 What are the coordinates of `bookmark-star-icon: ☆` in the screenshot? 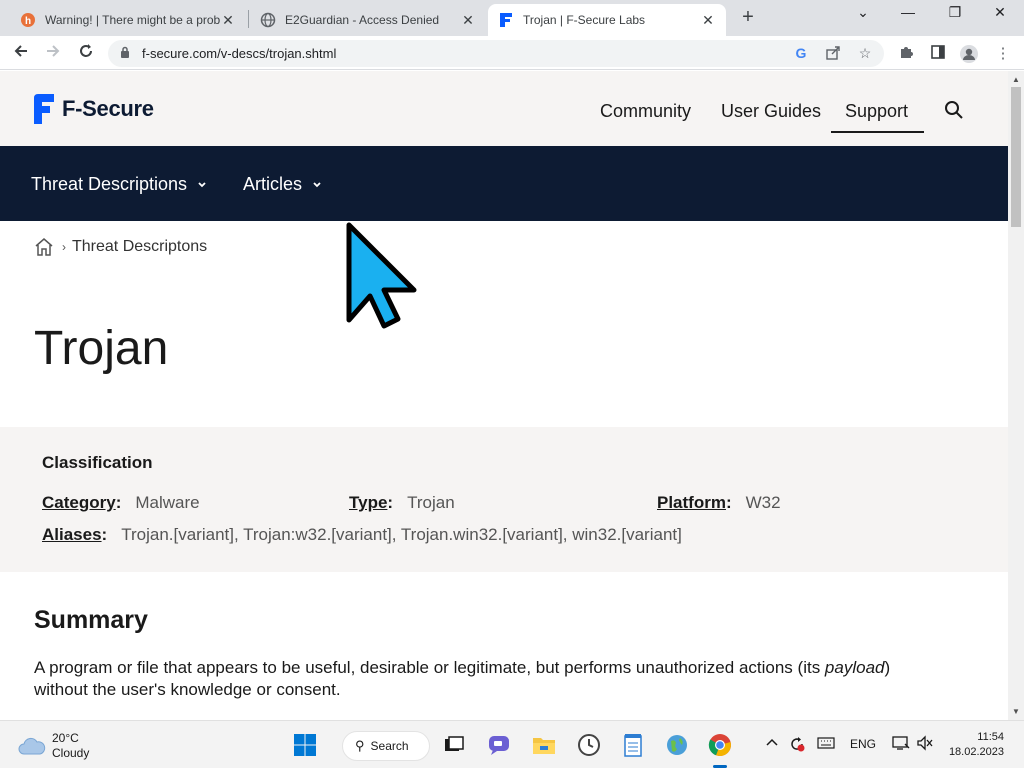 It's located at (865, 54).